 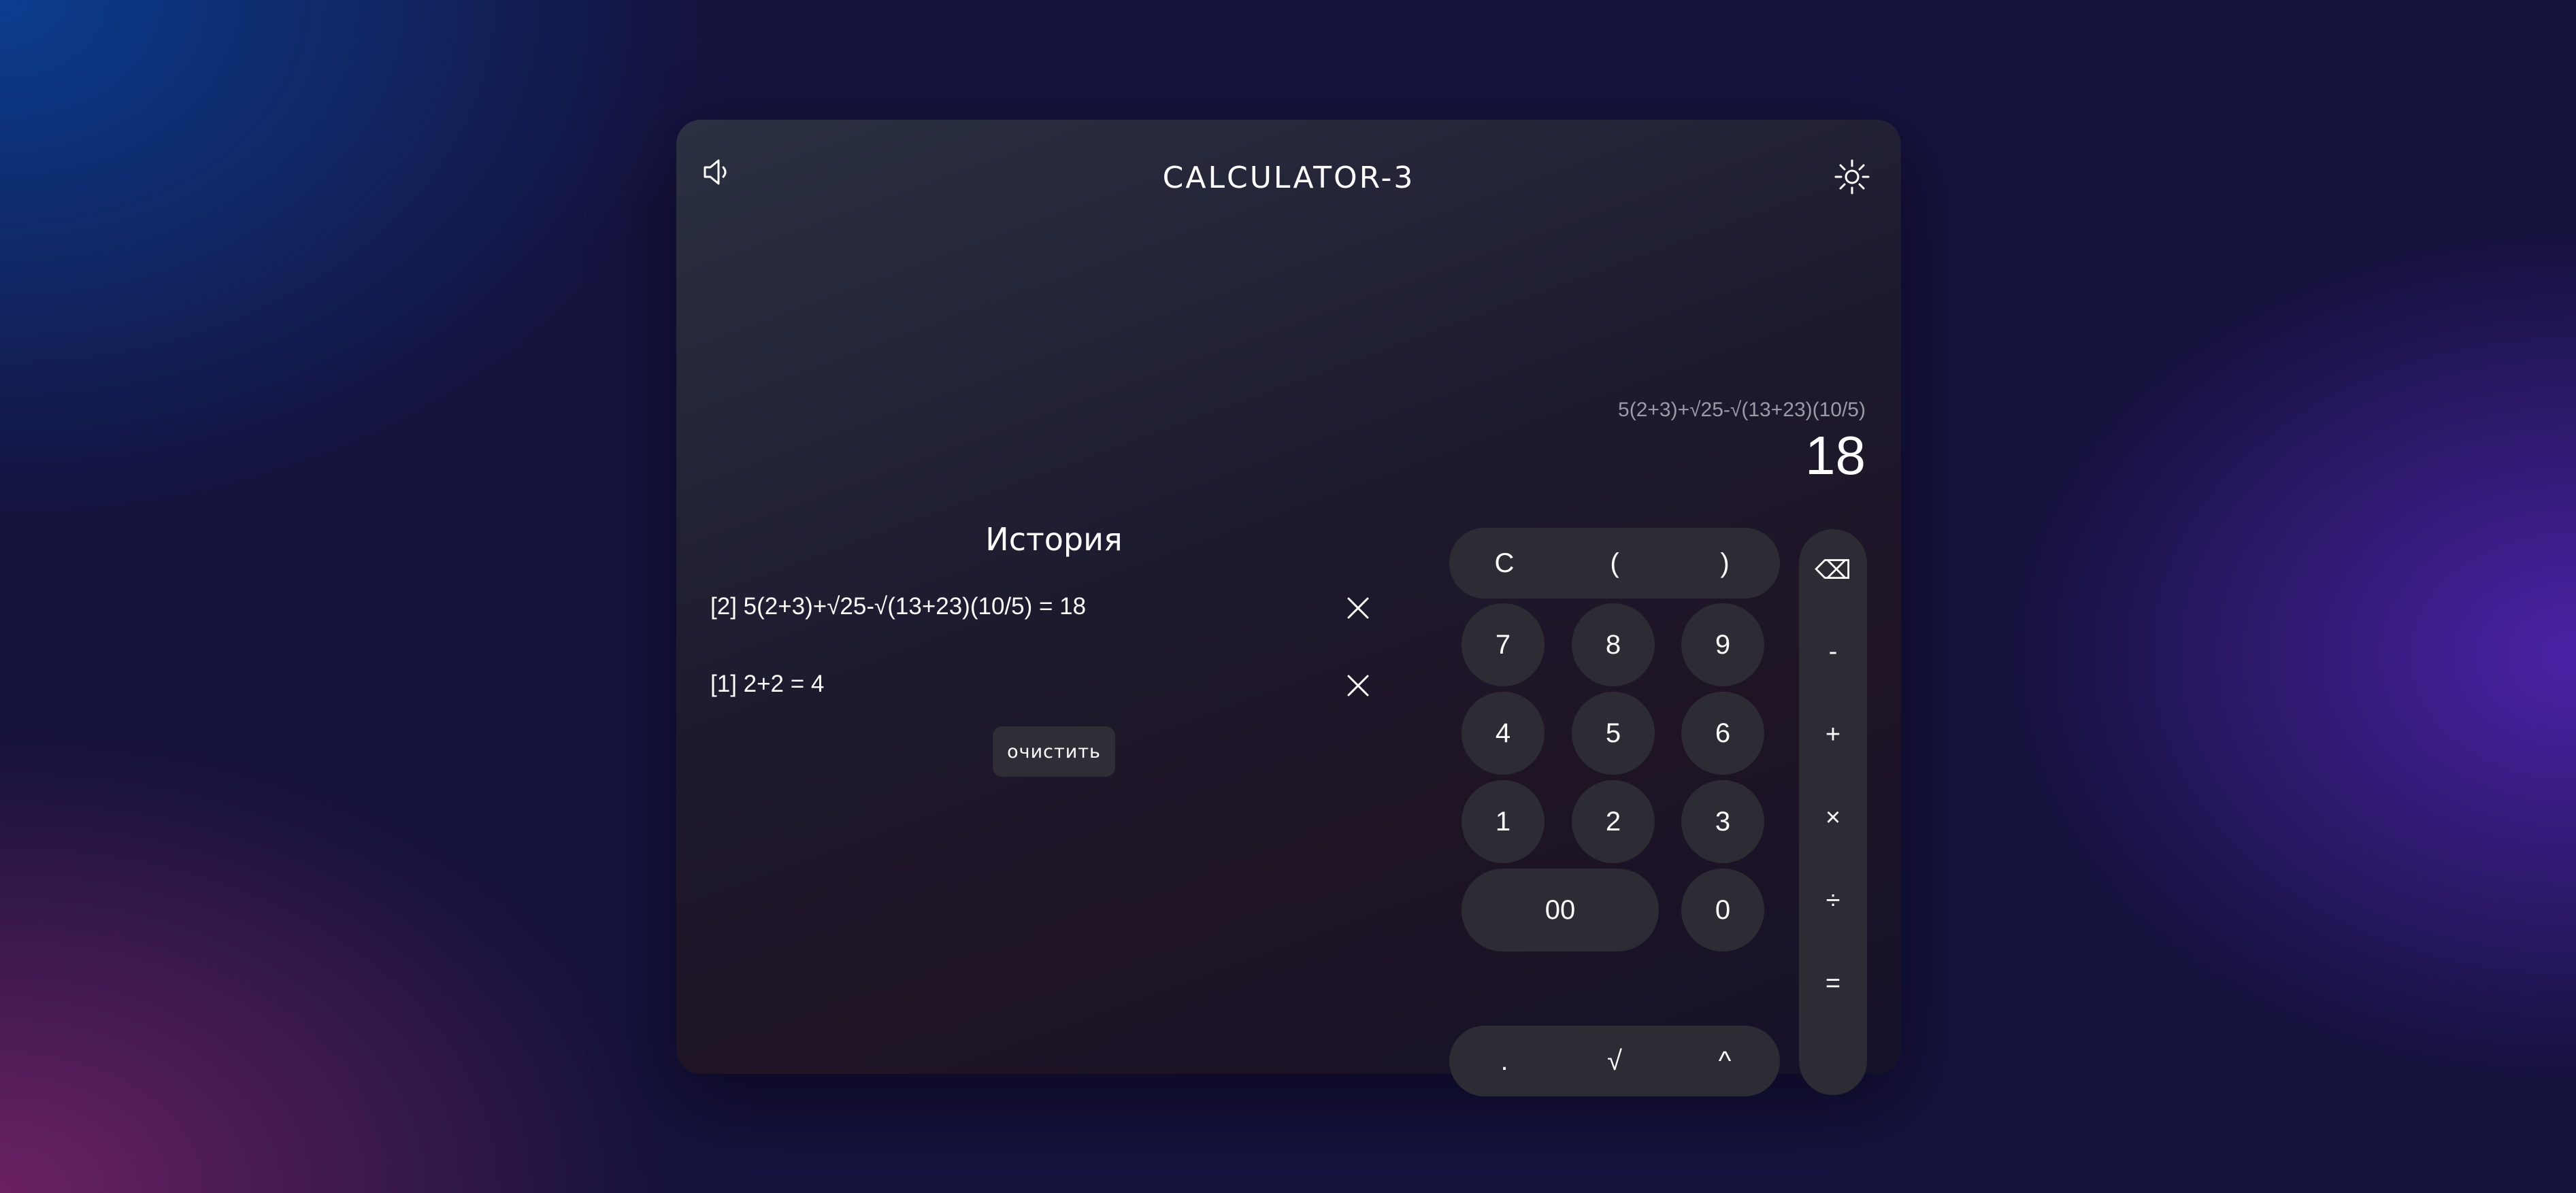 What do you see at coordinates (1614, 644) in the screenshot?
I see `key-8: 8` at bounding box center [1614, 644].